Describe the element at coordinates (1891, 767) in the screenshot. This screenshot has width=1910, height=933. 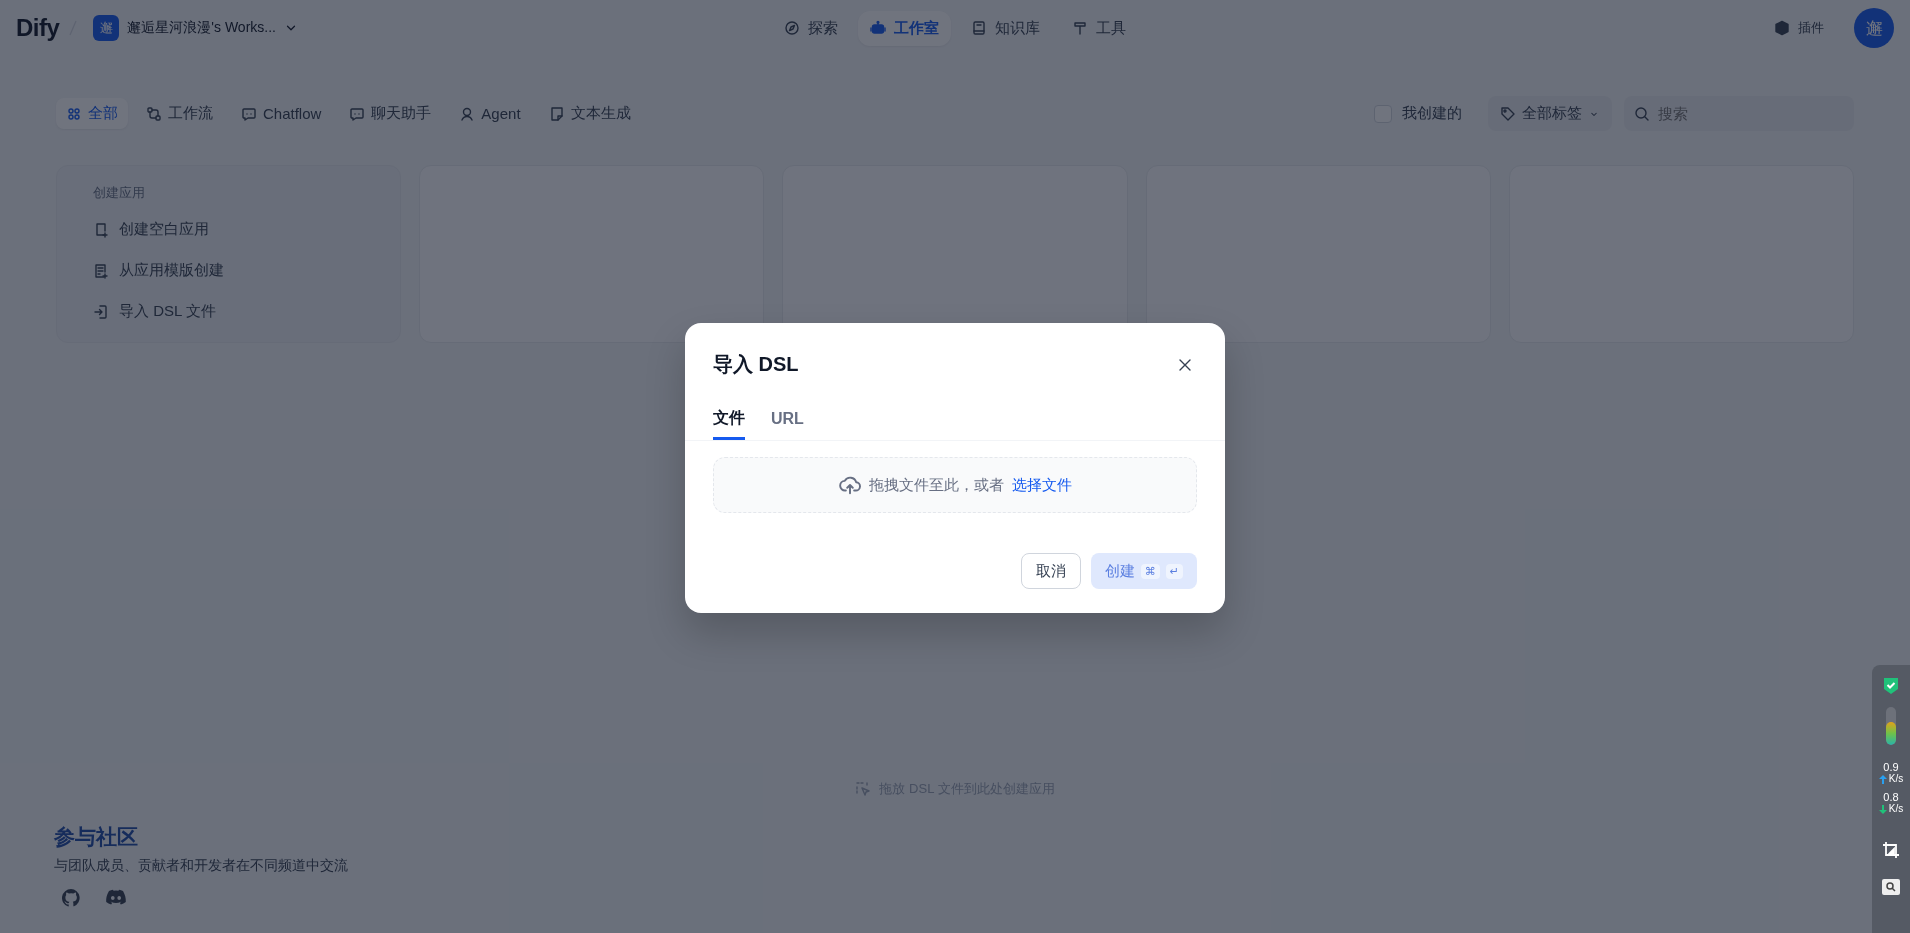
I see `upload-speed: 0.9` at that location.